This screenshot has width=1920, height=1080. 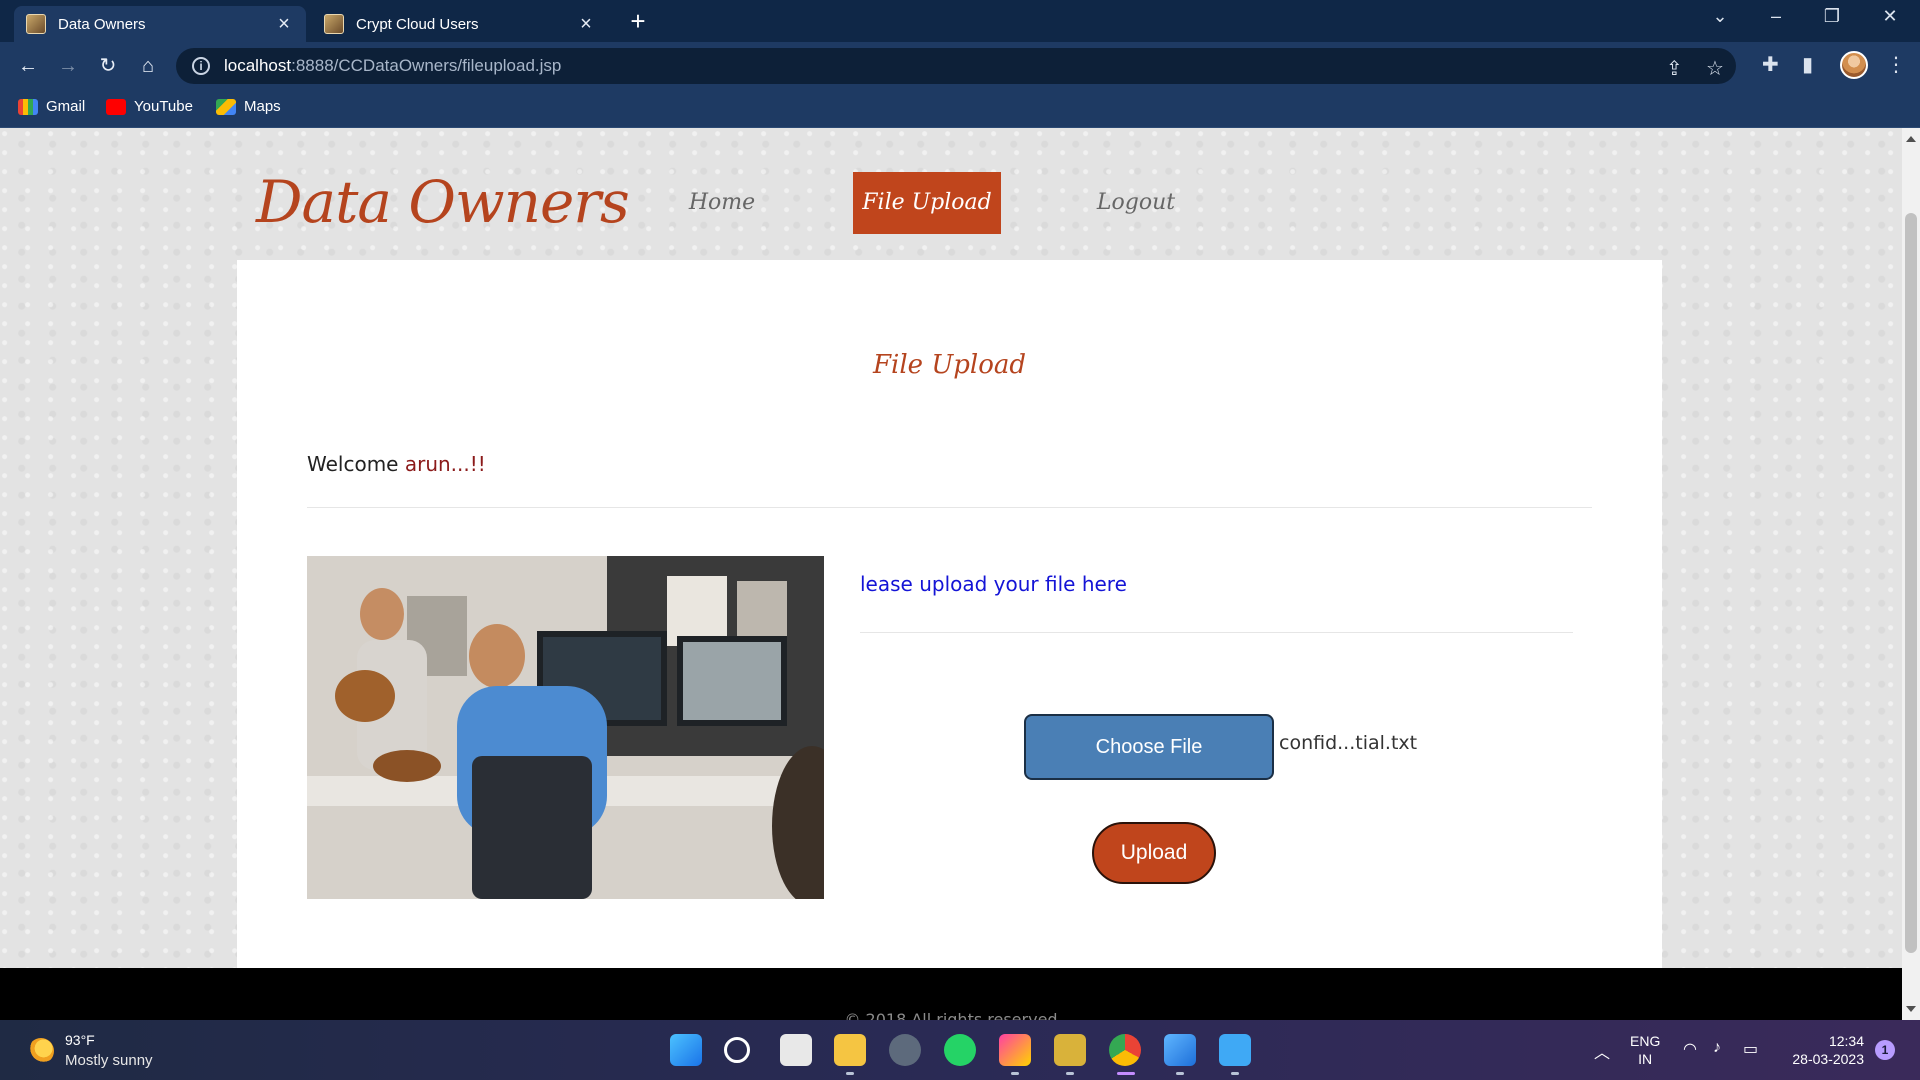 What do you see at coordinates (638, 21) in the screenshot?
I see `new-tab-plus-icon: +` at bounding box center [638, 21].